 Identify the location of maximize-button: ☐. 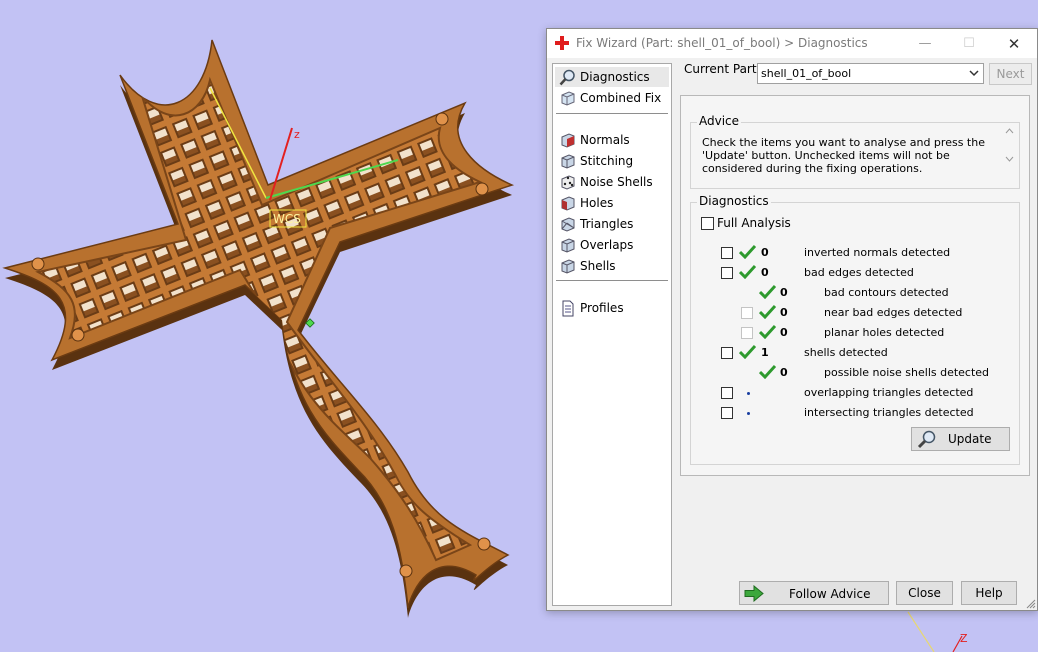
(969, 44).